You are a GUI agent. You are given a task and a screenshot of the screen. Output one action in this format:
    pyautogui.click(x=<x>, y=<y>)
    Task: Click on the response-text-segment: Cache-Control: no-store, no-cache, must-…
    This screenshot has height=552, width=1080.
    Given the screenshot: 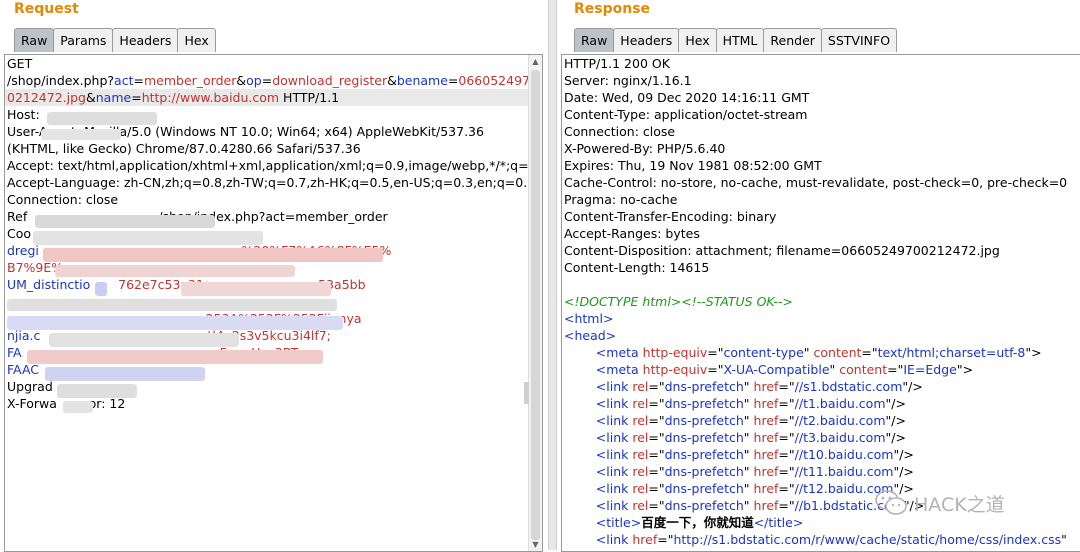 What is the action you would take?
    pyautogui.click(x=816, y=182)
    